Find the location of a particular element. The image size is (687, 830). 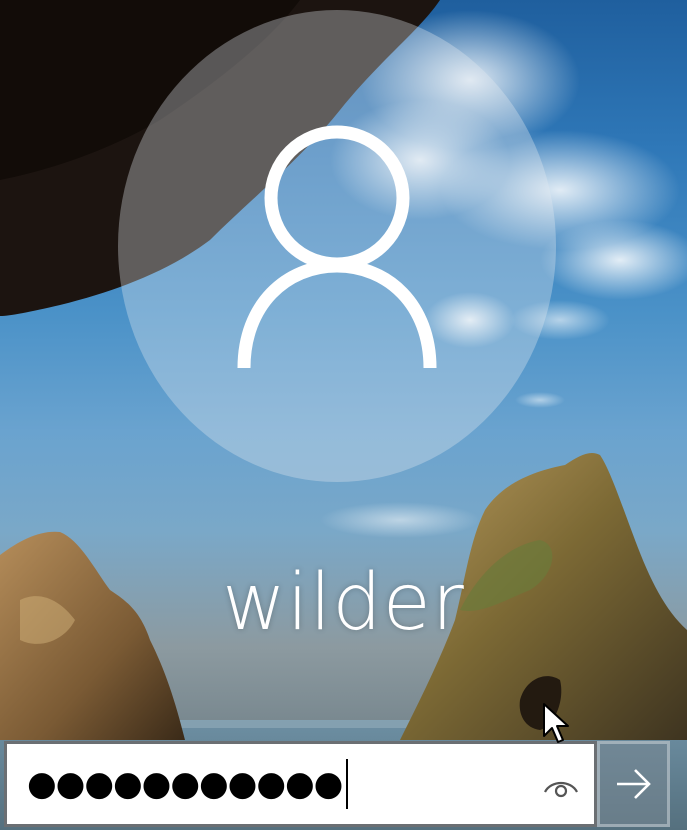

arrow-right-icon is located at coordinates (633, 784).